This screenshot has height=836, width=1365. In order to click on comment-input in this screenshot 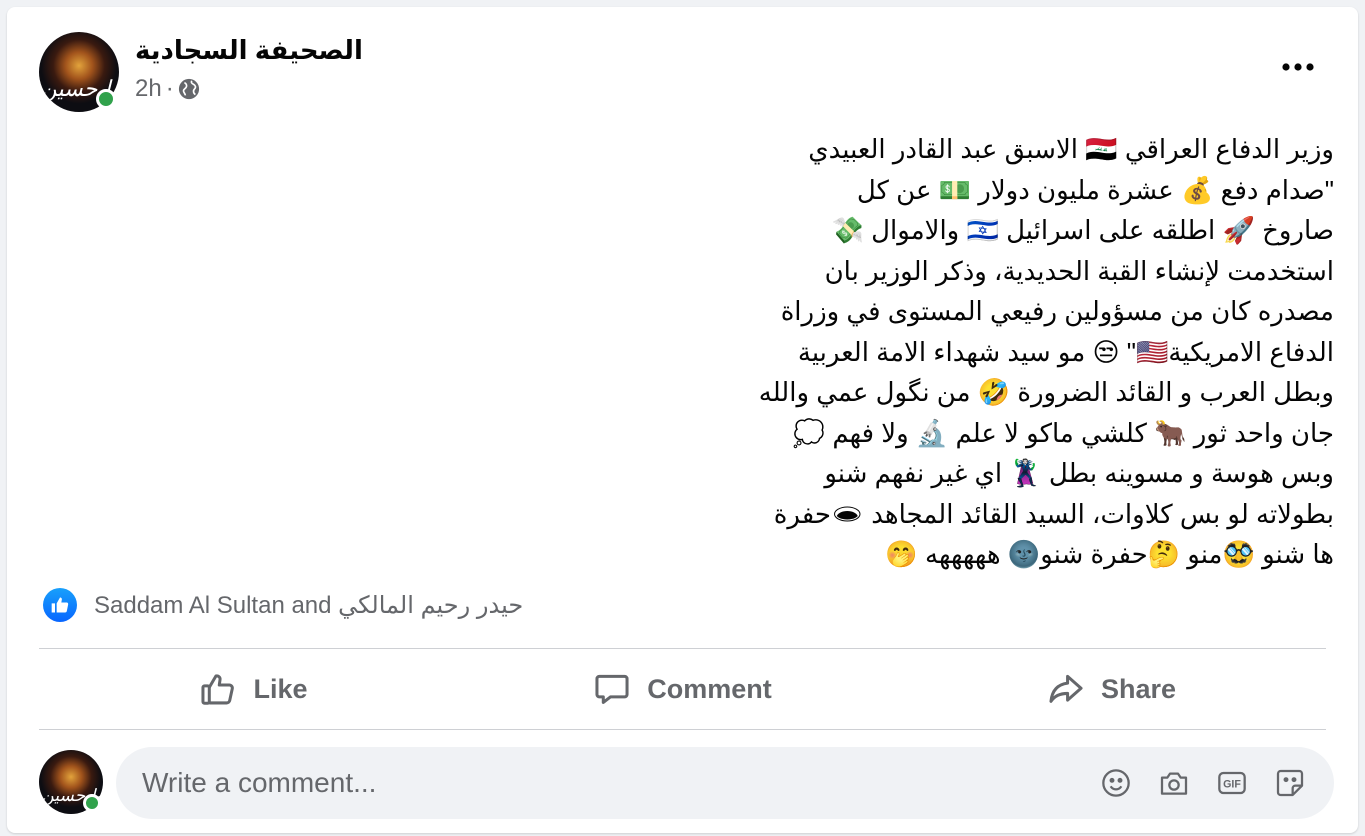, I will do `click(620, 783)`.